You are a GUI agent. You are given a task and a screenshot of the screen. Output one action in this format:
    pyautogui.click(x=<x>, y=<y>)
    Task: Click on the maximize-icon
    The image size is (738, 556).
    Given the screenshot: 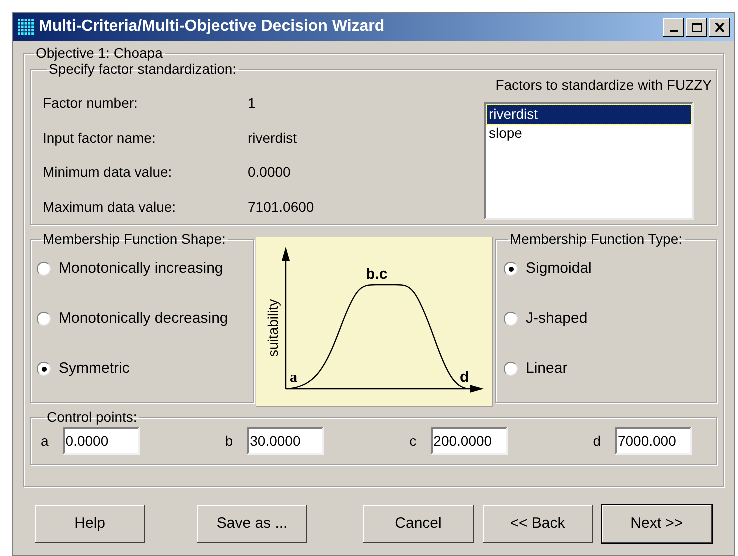 What is the action you would take?
    pyautogui.click(x=697, y=27)
    